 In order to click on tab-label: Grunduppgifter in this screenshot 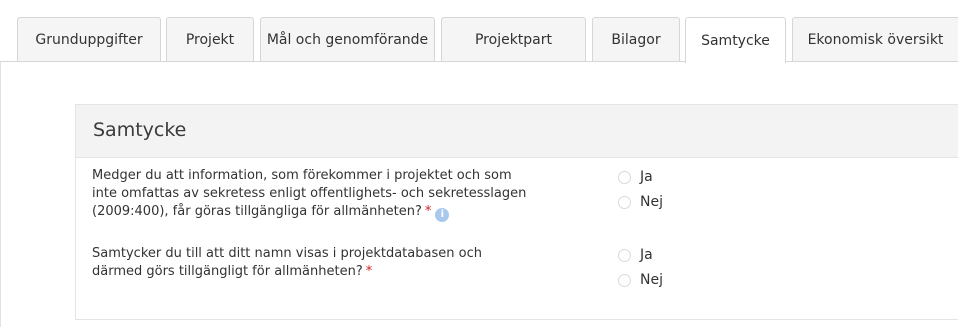, I will do `click(89, 39)`.